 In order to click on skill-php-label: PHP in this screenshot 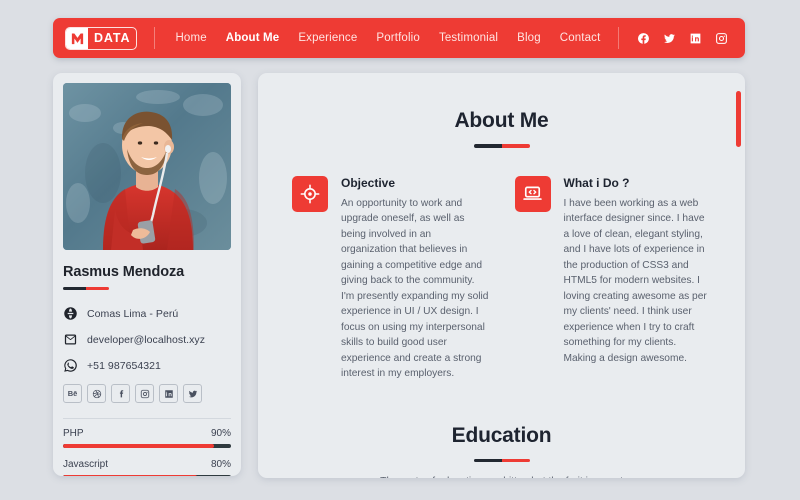, I will do `click(73, 433)`.